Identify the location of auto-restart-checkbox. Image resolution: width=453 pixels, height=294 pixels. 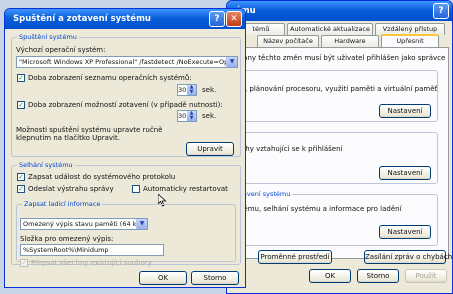
(136, 189).